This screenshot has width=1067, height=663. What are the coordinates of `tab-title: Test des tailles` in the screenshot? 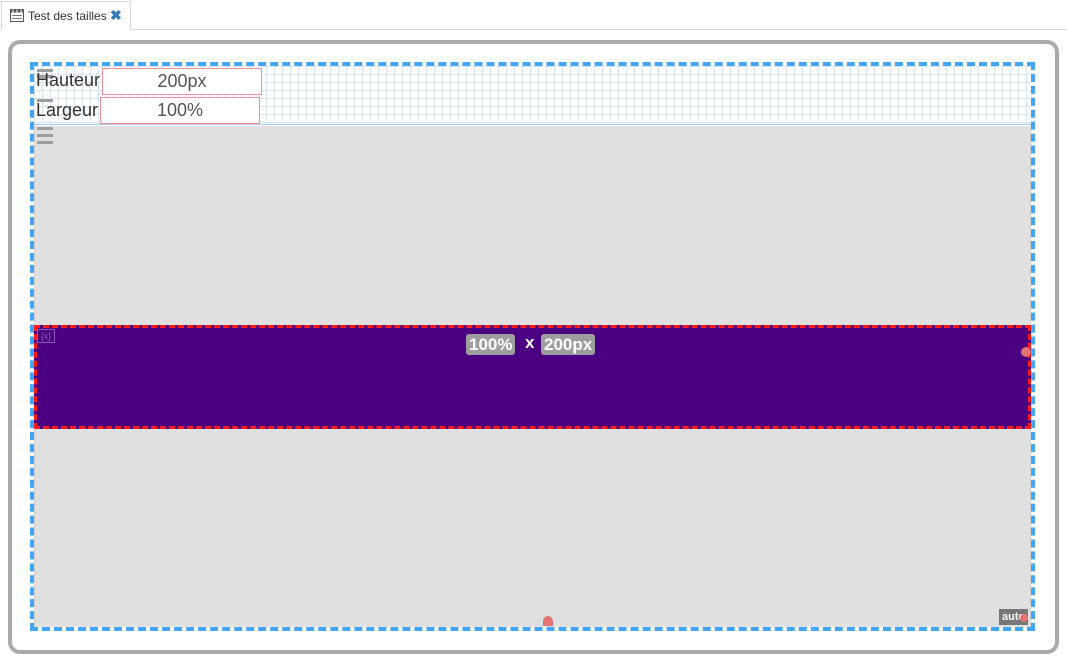 It's located at (67, 16).